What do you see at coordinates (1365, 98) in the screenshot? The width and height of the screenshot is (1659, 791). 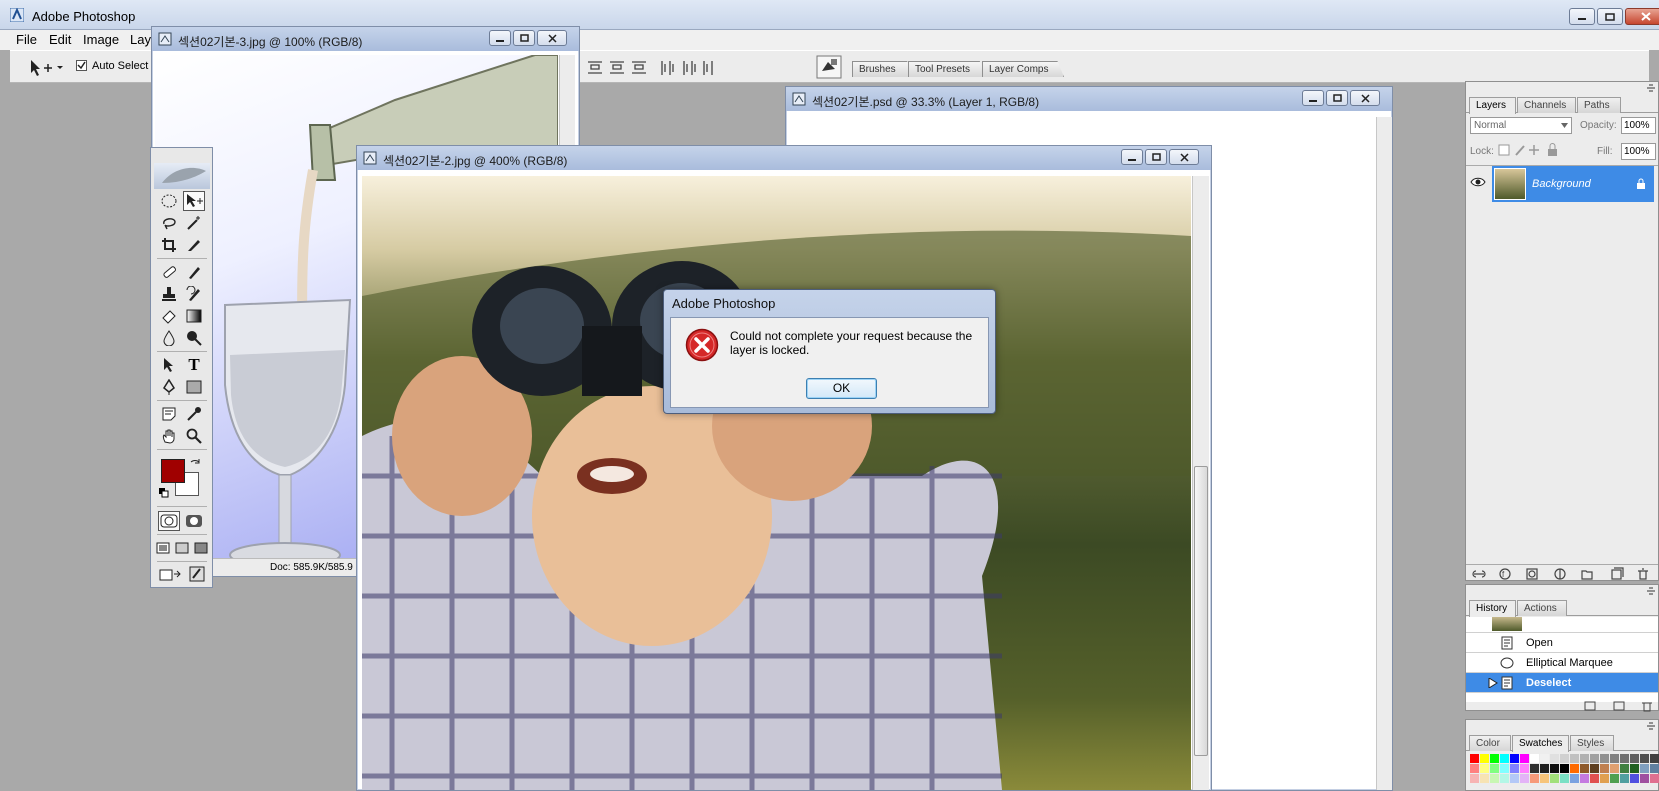 I see `psd-close-button` at bounding box center [1365, 98].